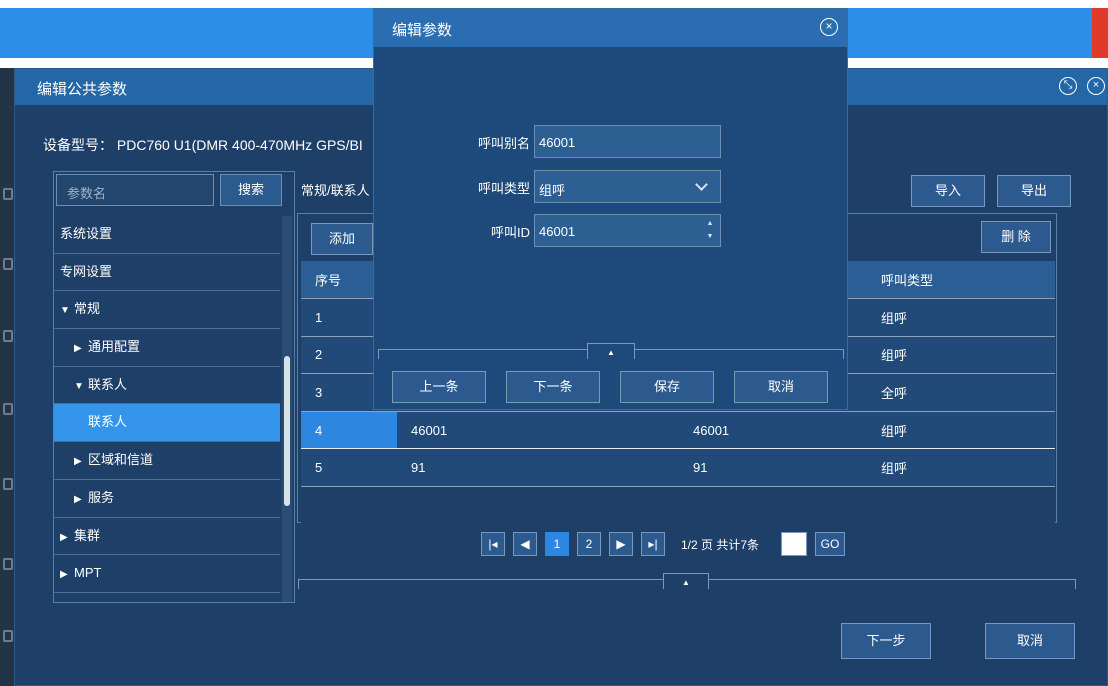 The height and width of the screenshot is (686, 1108). I want to click on call-id-stepper: 46001 ▲ ▼, so click(627, 230).